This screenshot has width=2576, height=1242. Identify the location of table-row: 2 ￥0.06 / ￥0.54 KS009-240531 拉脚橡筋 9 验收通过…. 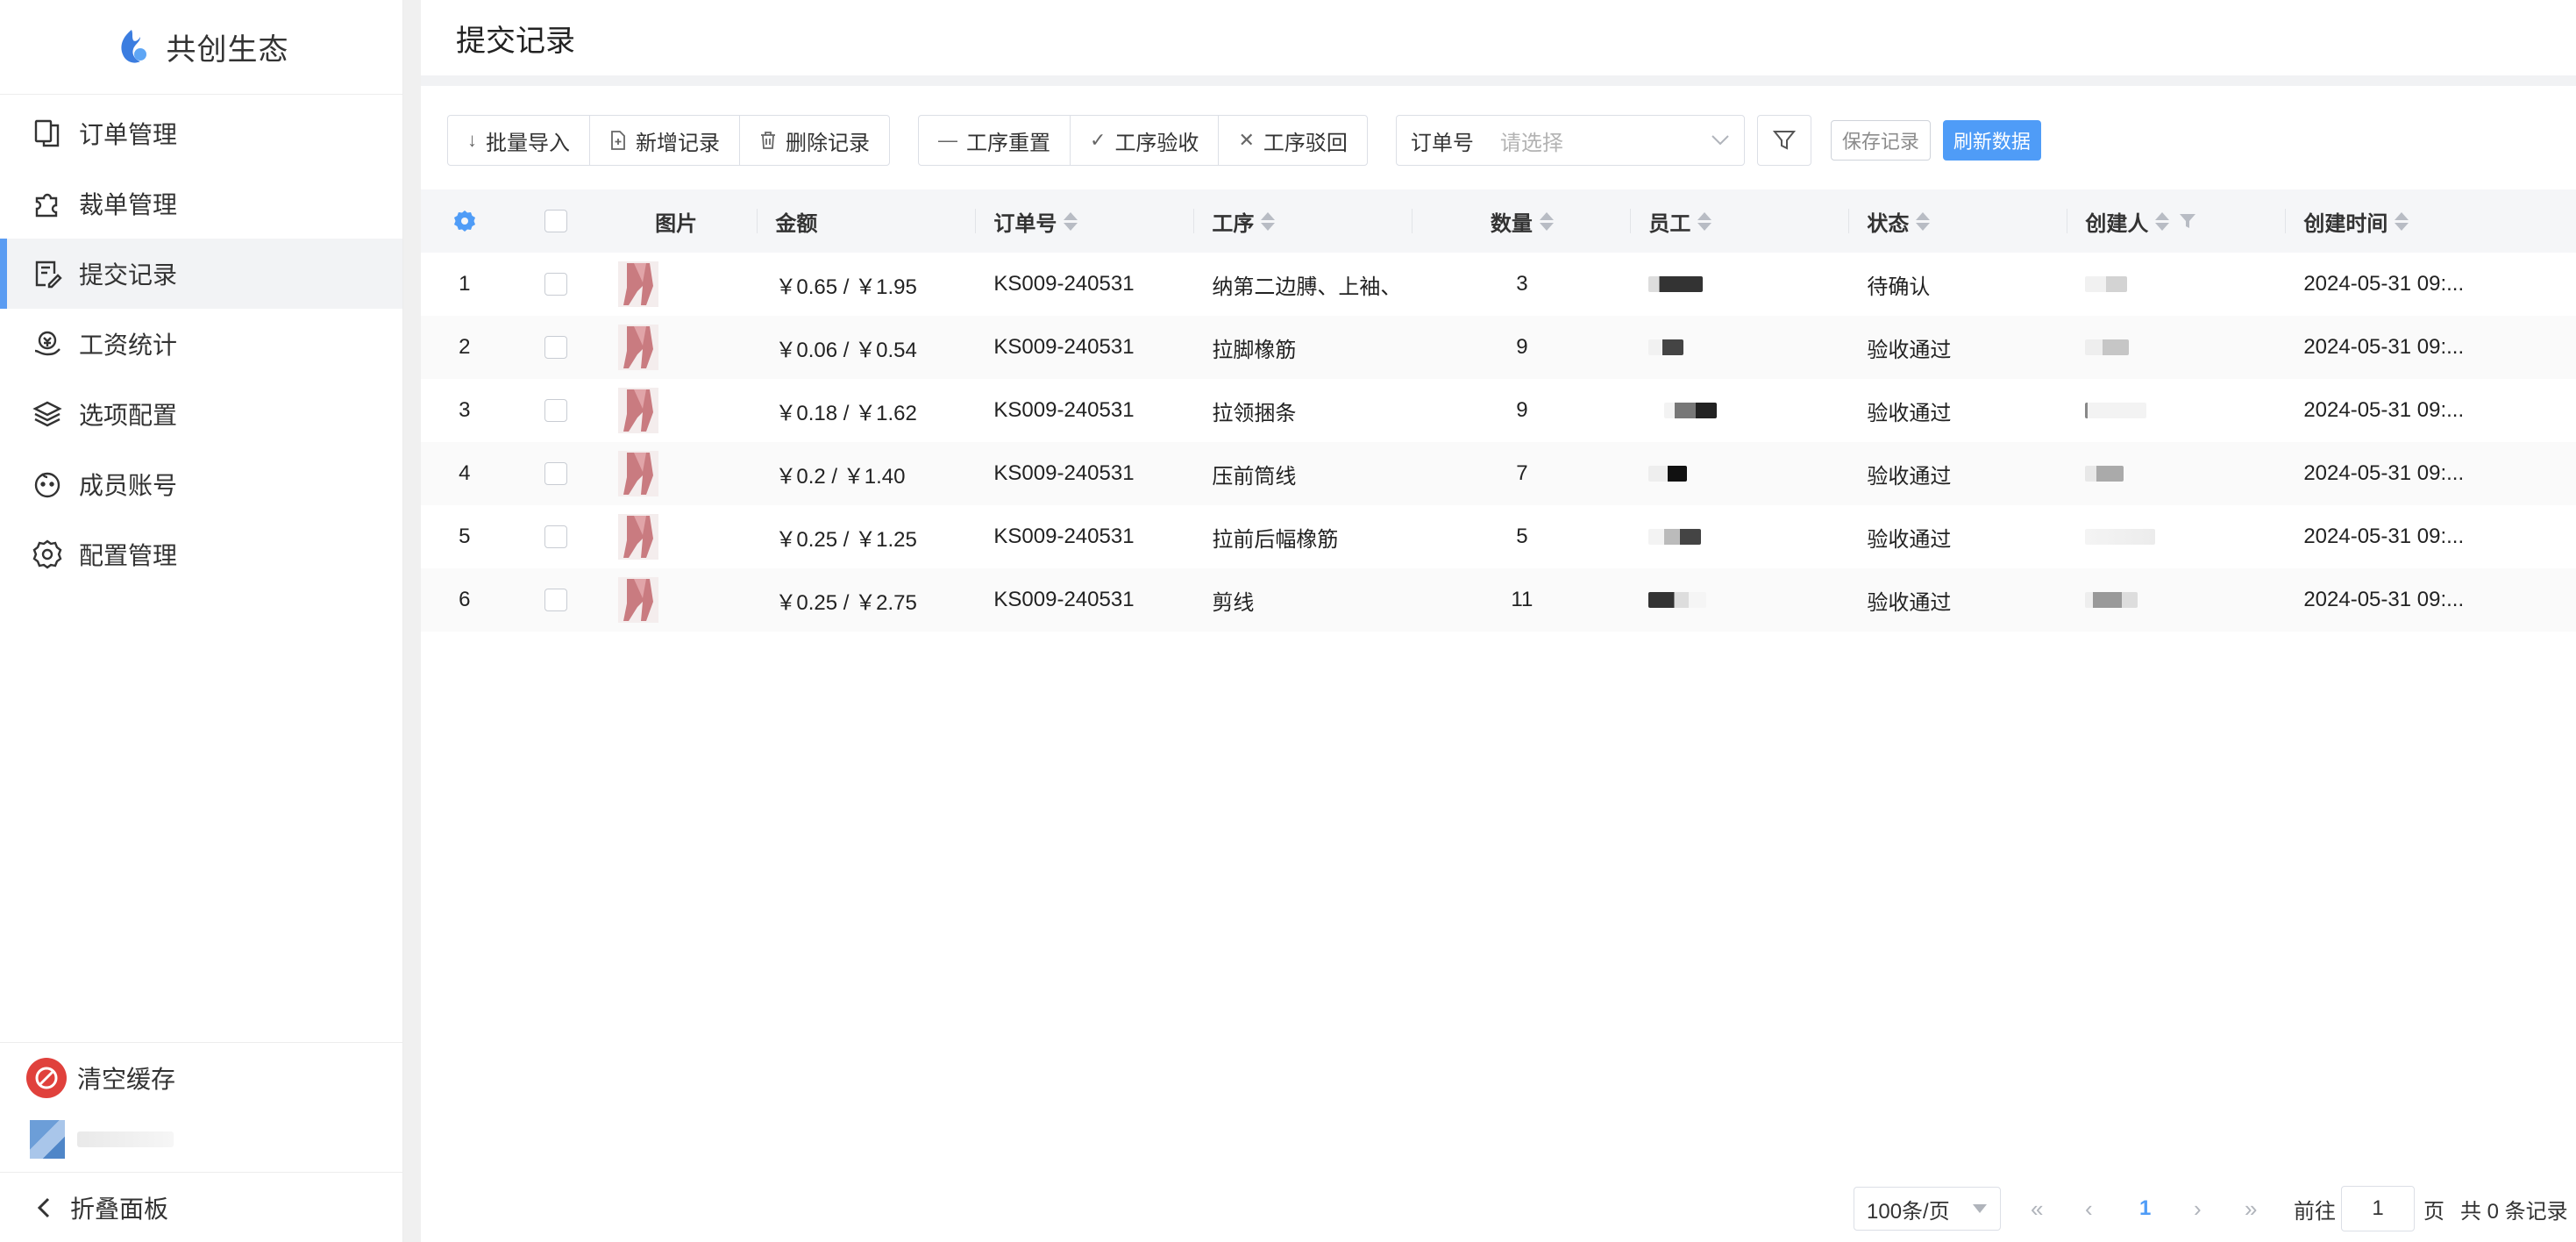
(1498, 347).